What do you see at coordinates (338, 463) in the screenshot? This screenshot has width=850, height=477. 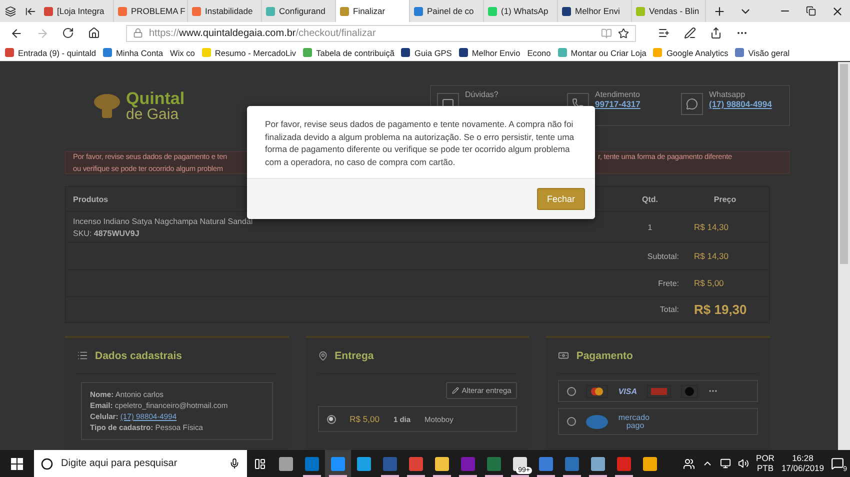 I see `taskbar-app-icon` at bounding box center [338, 463].